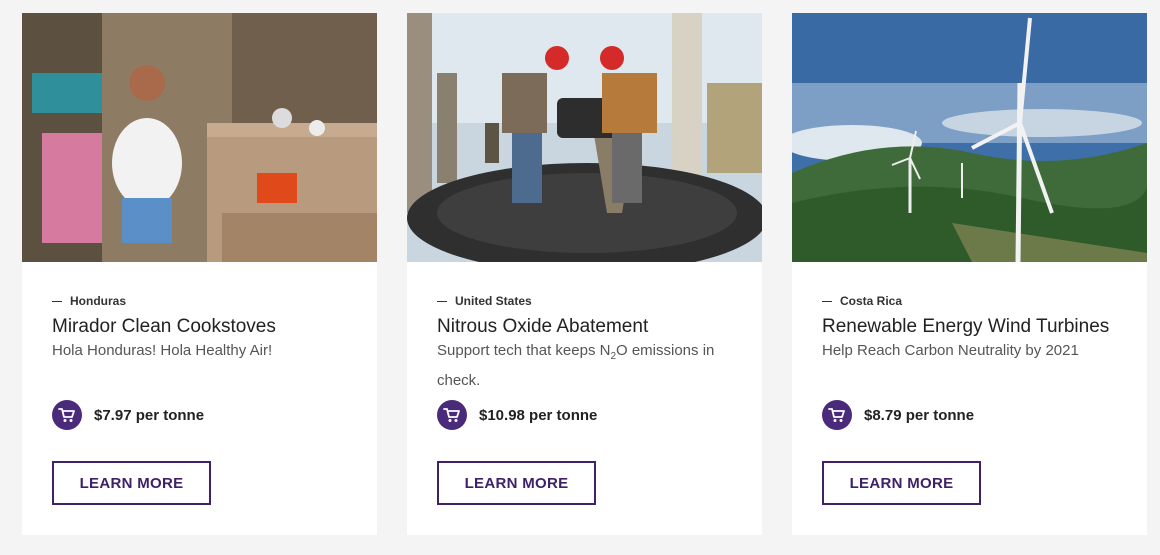 This screenshot has height=555, width=1160. I want to click on country-label: Honduras, so click(202, 301).